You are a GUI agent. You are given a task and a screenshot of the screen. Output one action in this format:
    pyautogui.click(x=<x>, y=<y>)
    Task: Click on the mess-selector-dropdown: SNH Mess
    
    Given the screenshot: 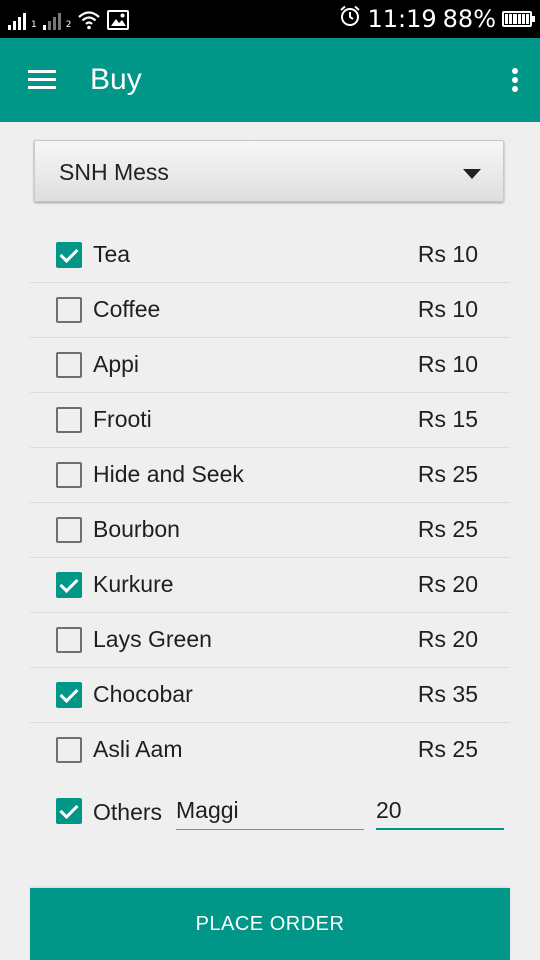 What is the action you would take?
    pyautogui.click(x=269, y=171)
    